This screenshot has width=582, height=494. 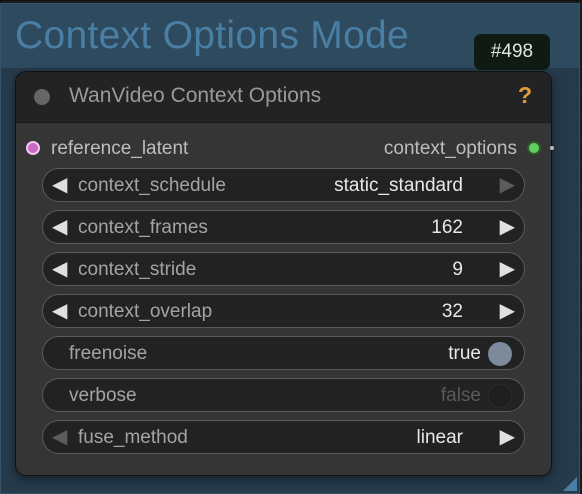 I want to click on context-schedule-widget: ◀ context_schedule static_standard ▶, so click(x=283, y=185).